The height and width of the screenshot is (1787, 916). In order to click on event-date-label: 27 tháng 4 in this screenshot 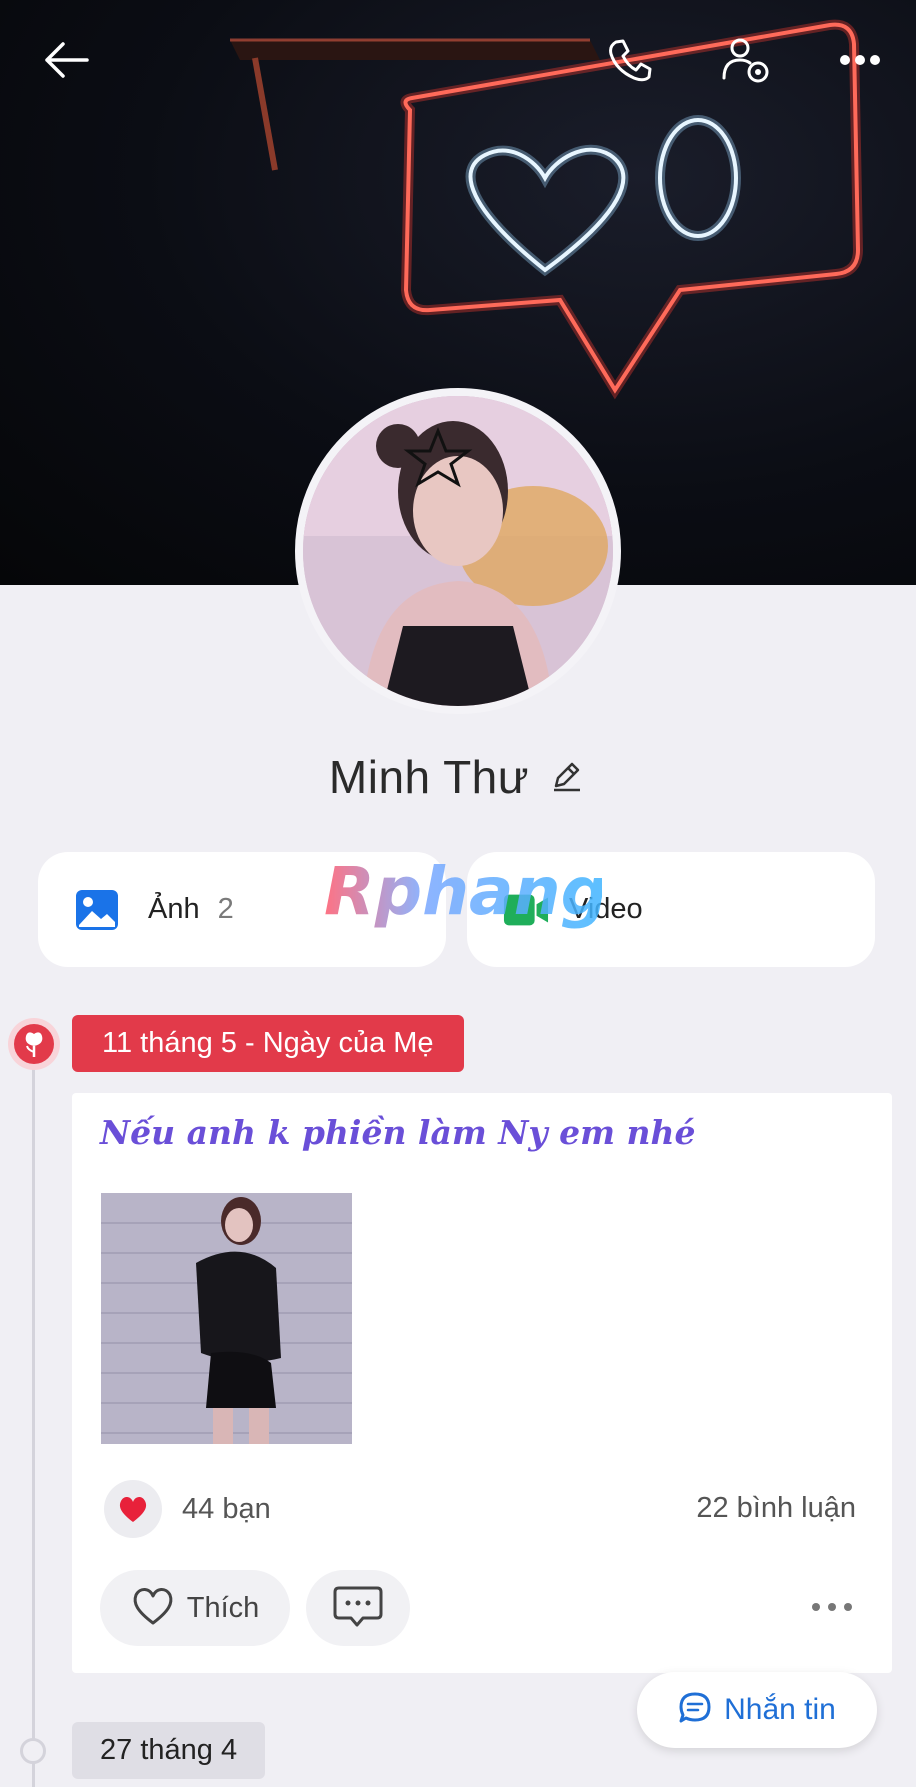, I will do `click(169, 1750)`.